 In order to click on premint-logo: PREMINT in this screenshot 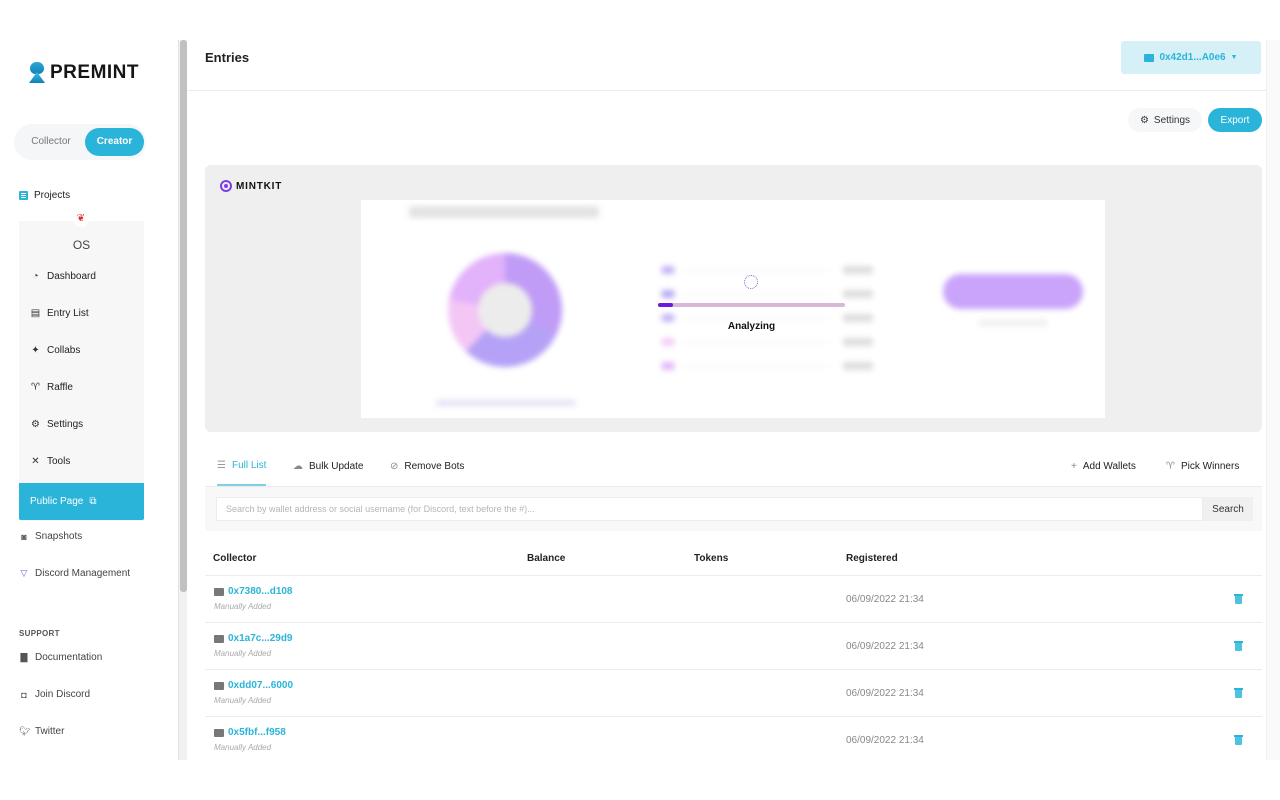, I will do `click(83, 73)`.